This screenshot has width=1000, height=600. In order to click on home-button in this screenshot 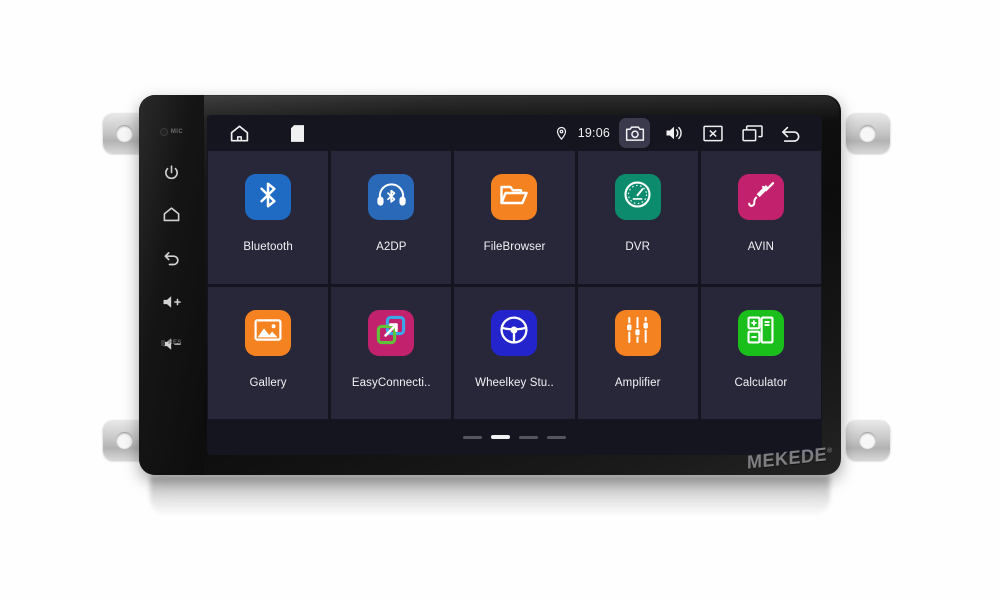, I will do `click(171, 214)`.